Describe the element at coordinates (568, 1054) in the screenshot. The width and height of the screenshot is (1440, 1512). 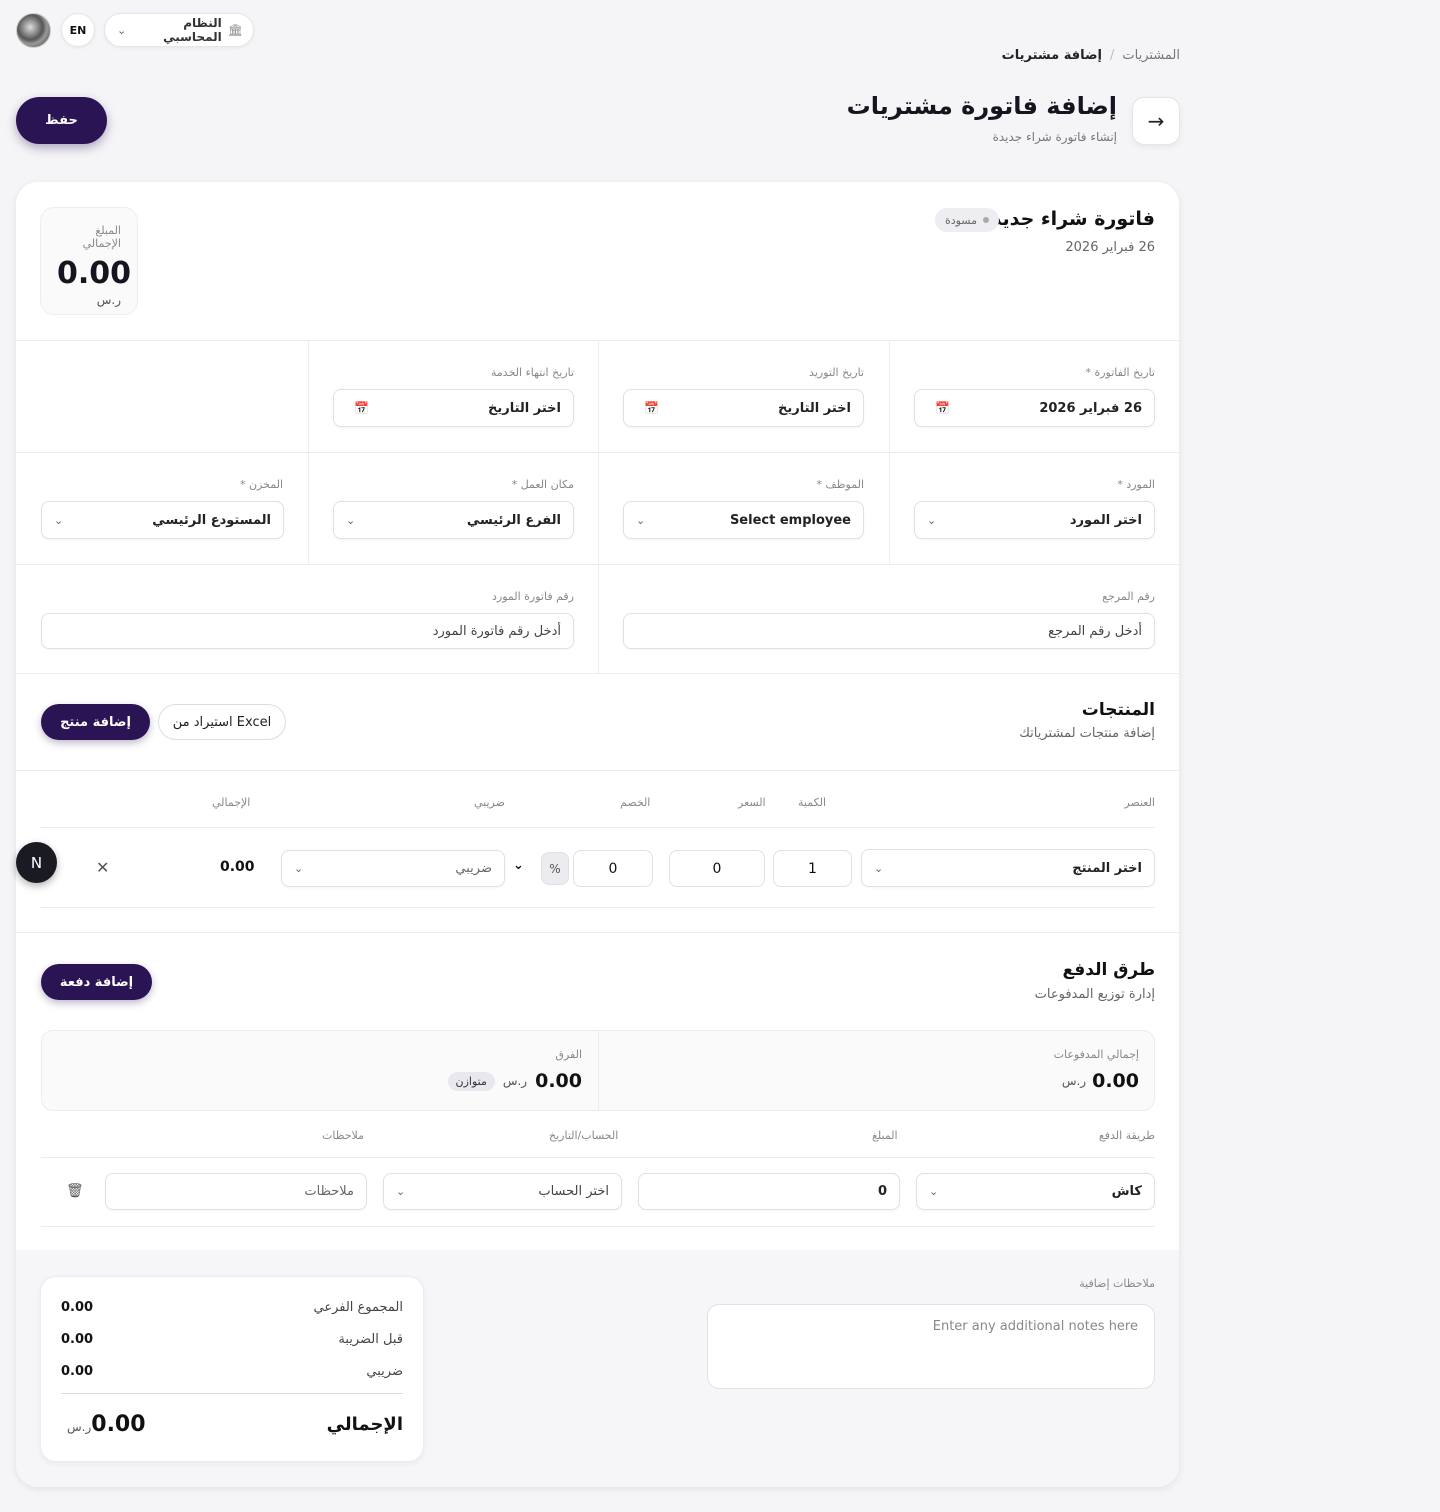
I see `diff-label: الفرق` at that location.